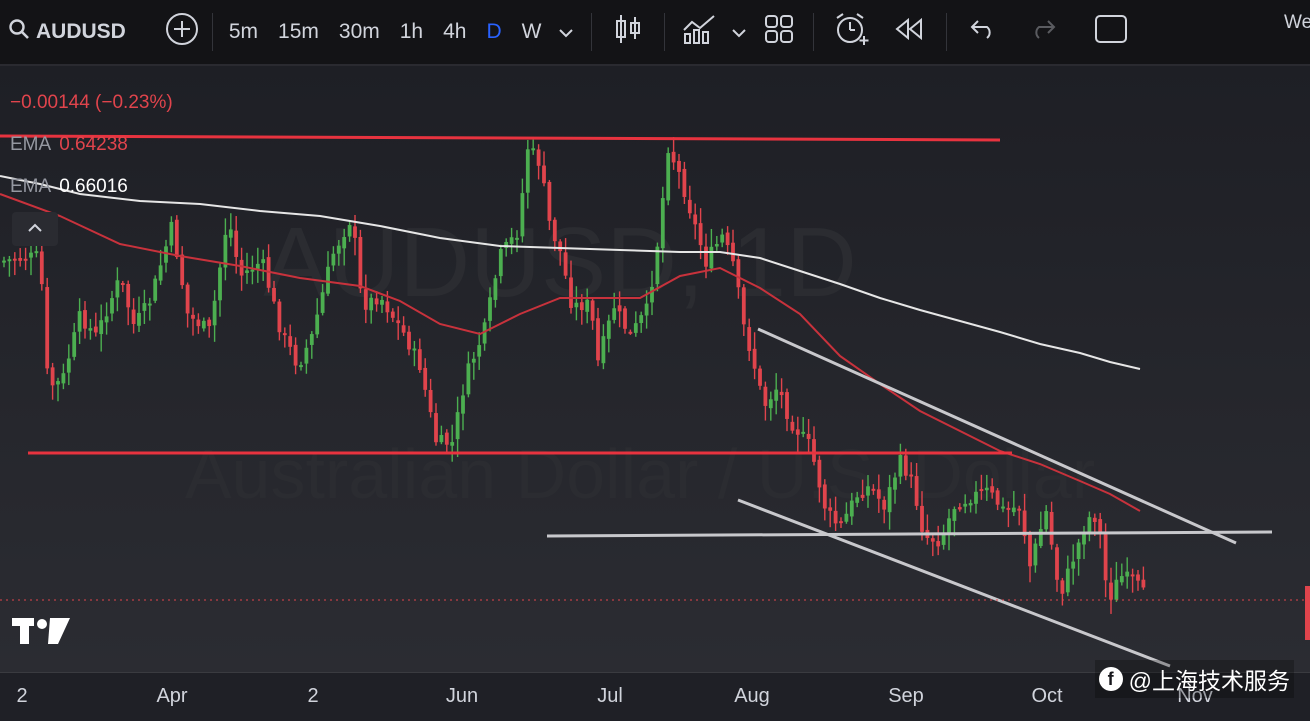 The height and width of the screenshot is (721, 1310). I want to click on indicators-dropdown, so click(739, 32).